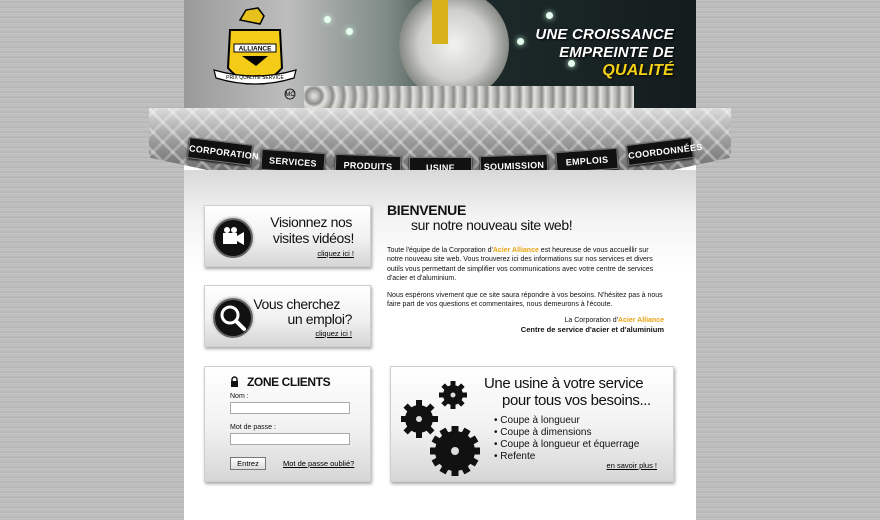  Describe the element at coordinates (440, 250) in the screenshot. I see `welcome-p1-text-a: Toute l'équipe de la Corporation d'` at that location.